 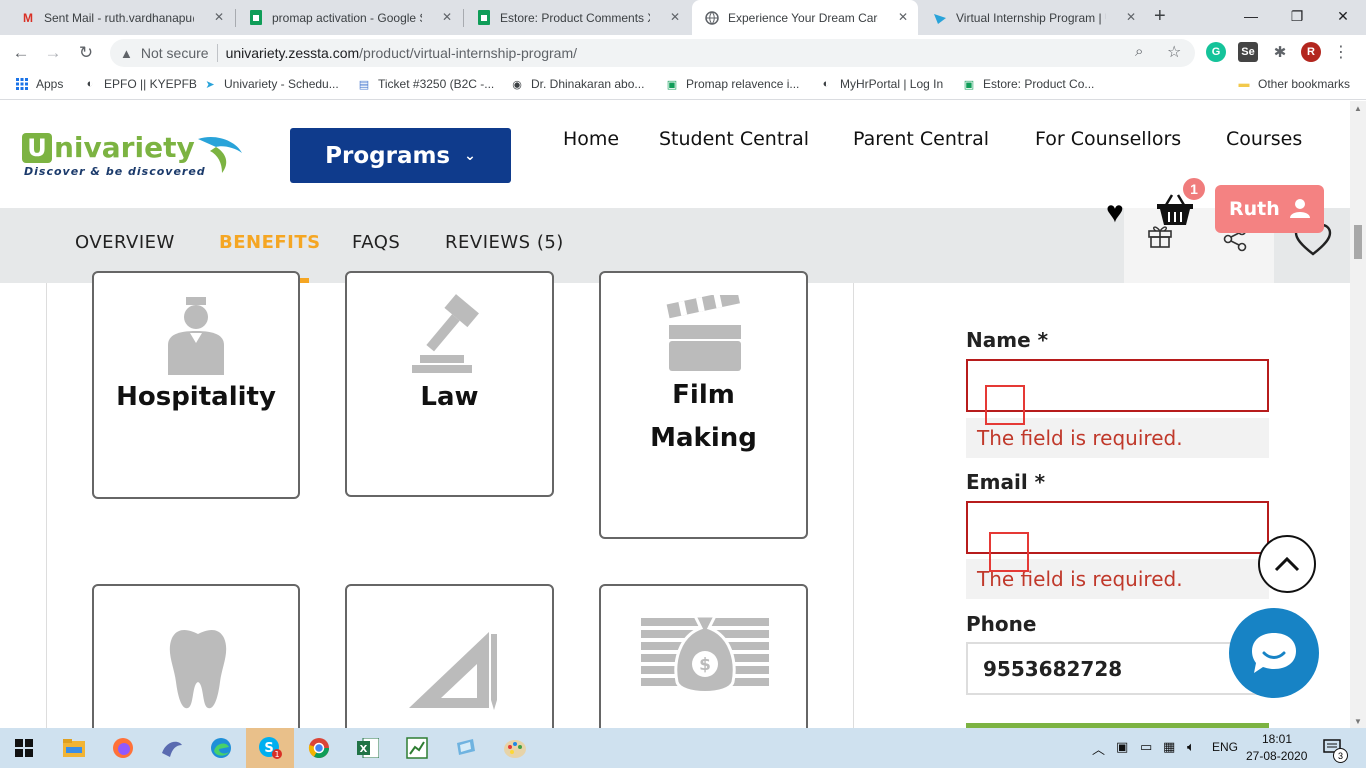 I want to click on card-label-line2: Making, so click(x=703, y=438).